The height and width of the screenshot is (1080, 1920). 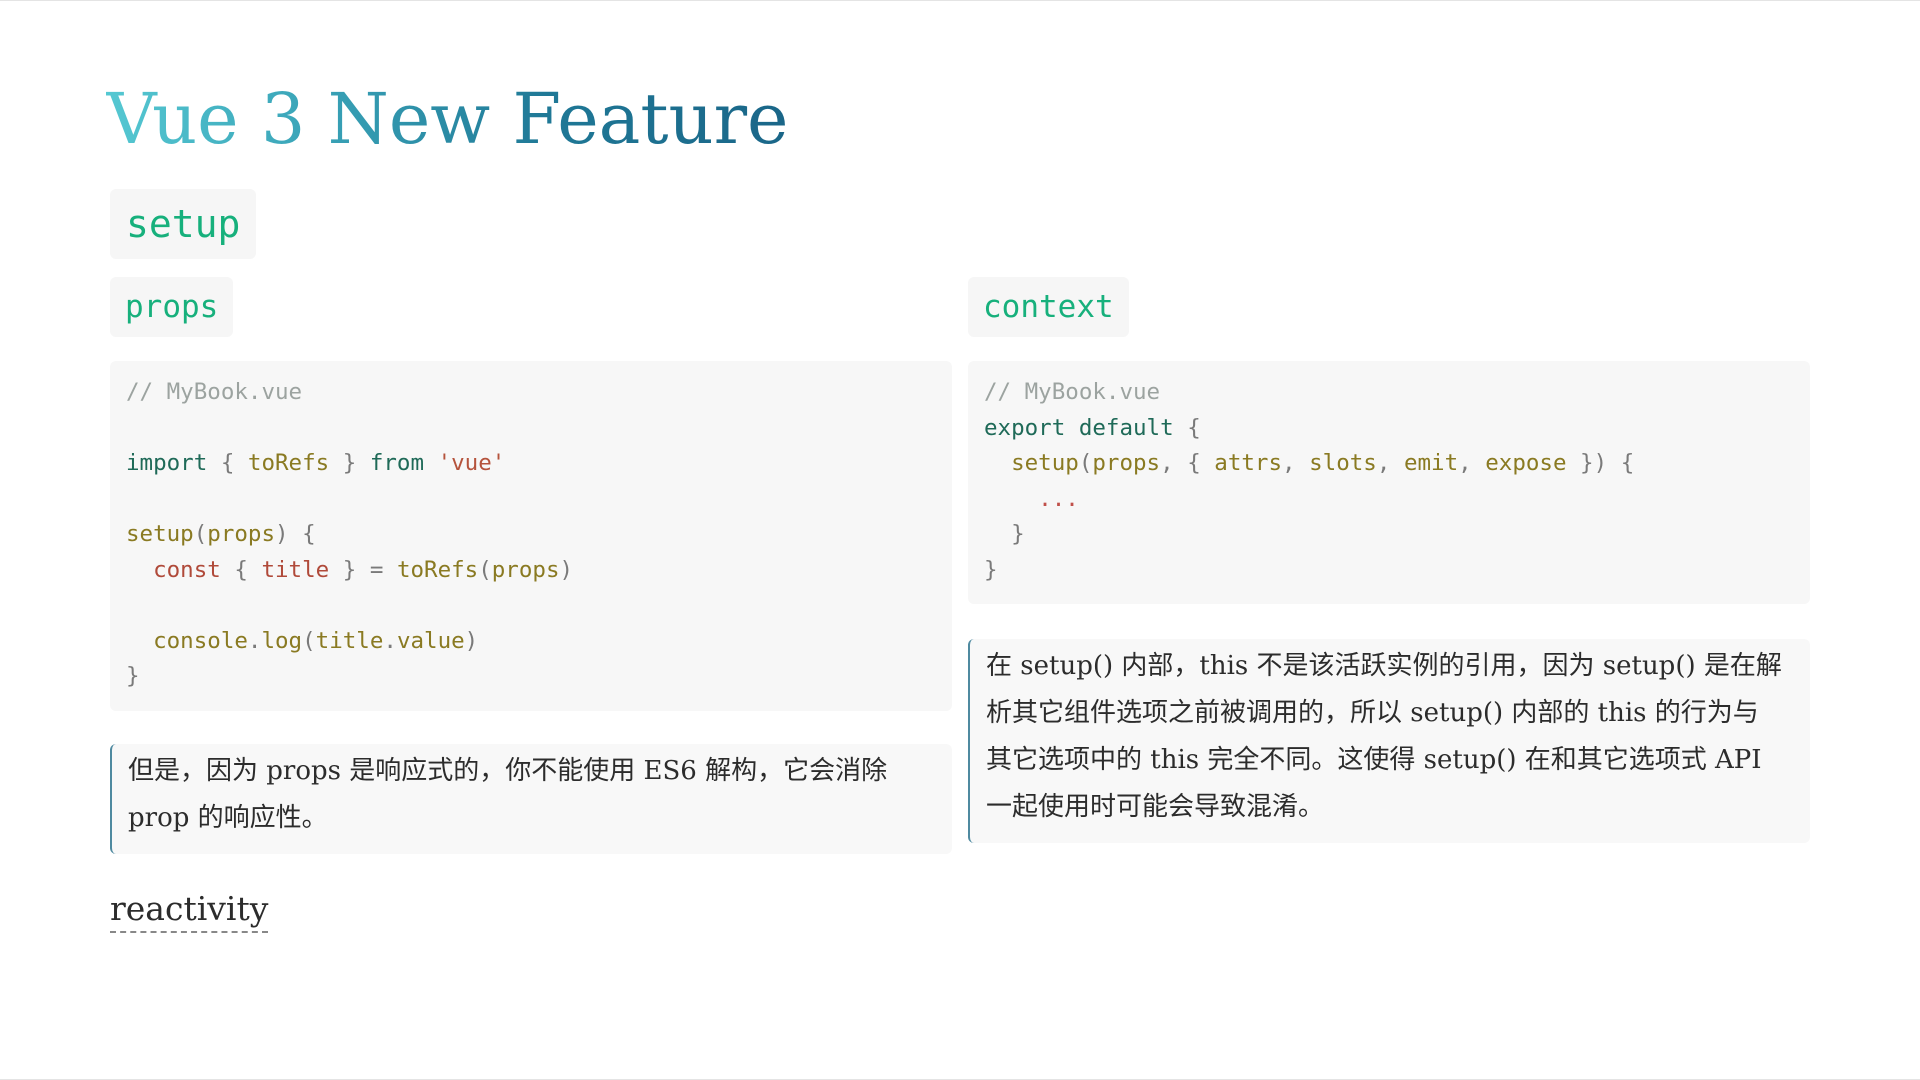 What do you see at coordinates (531, 642) in the screenshot?
I see `code-line: console.log(title.value)` at bounding box center [531, 642].